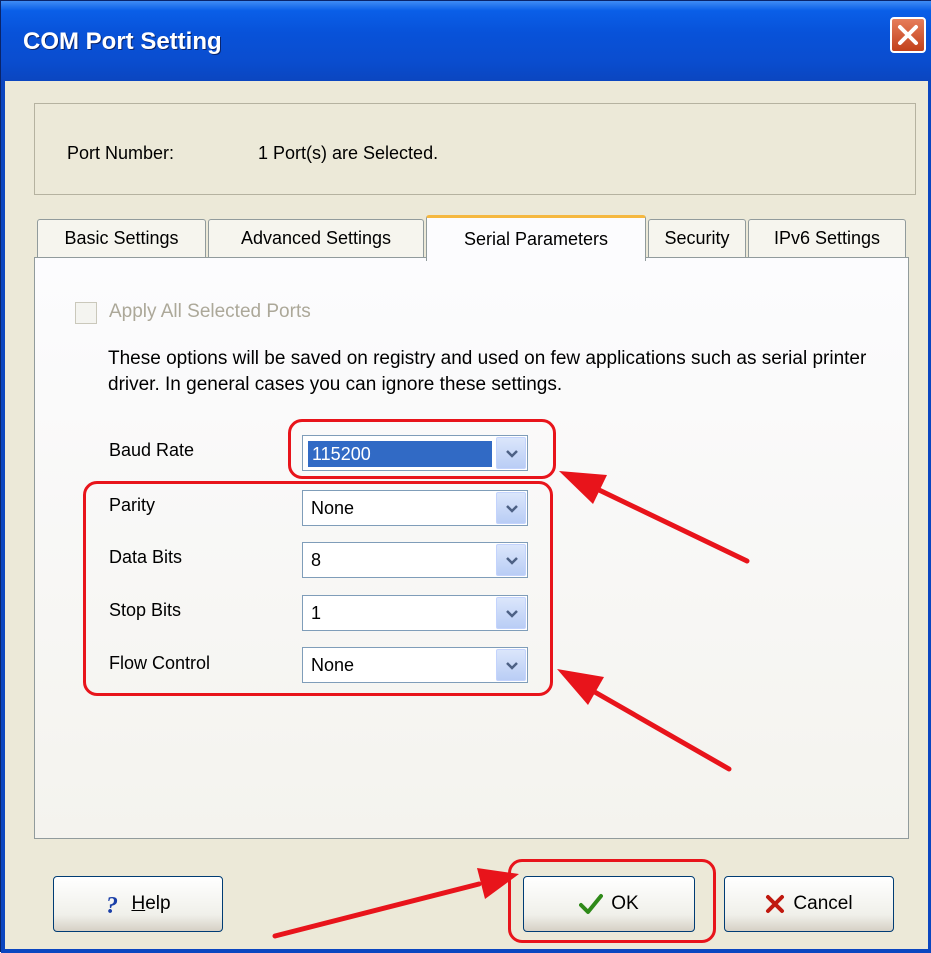 This screenshot has height=953, width=931. I want to click on parity-value: None, so click(333, 508).